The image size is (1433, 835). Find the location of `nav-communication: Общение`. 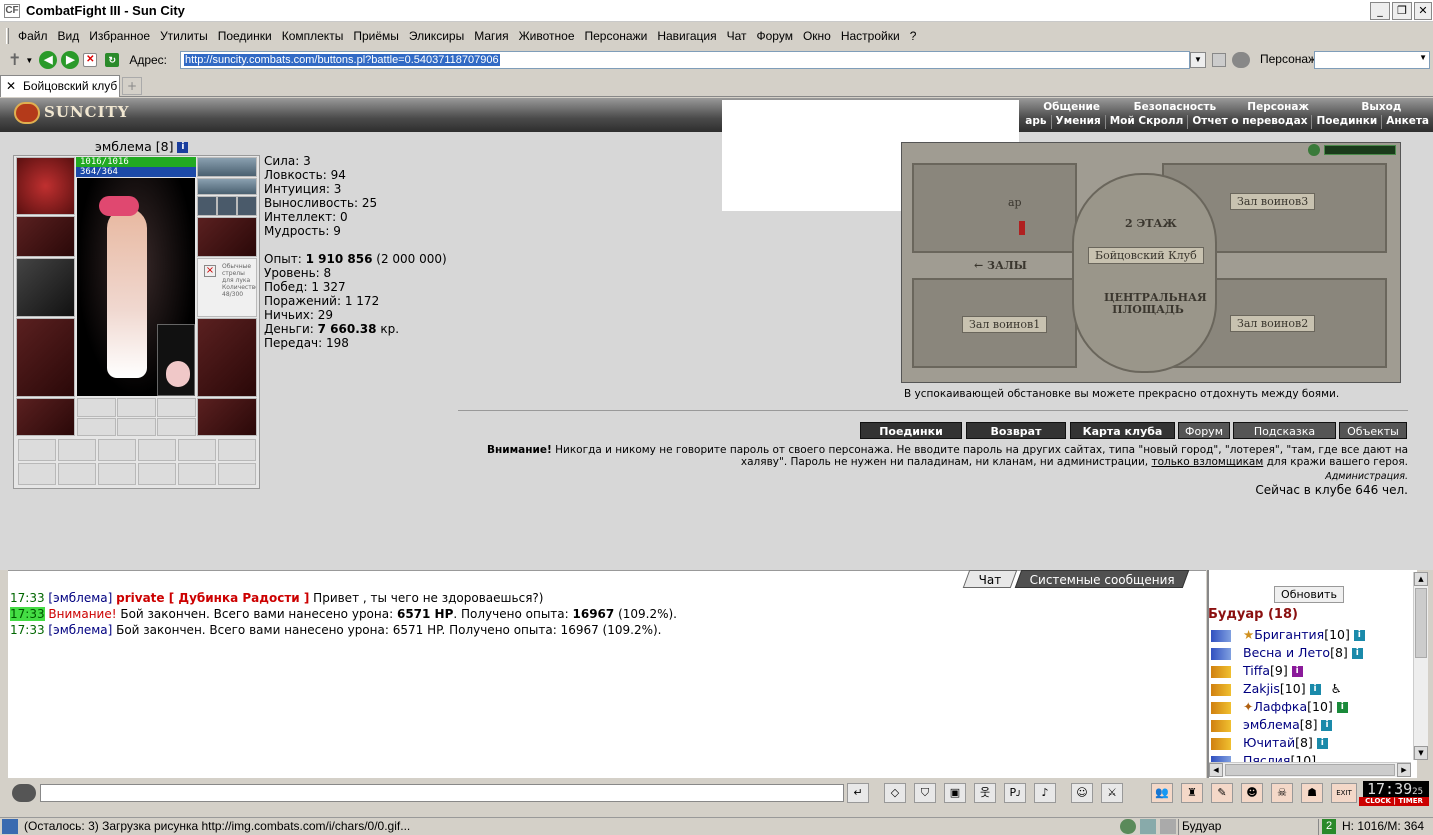

nav-communication: Общение is located at coordinates (1071, 108).